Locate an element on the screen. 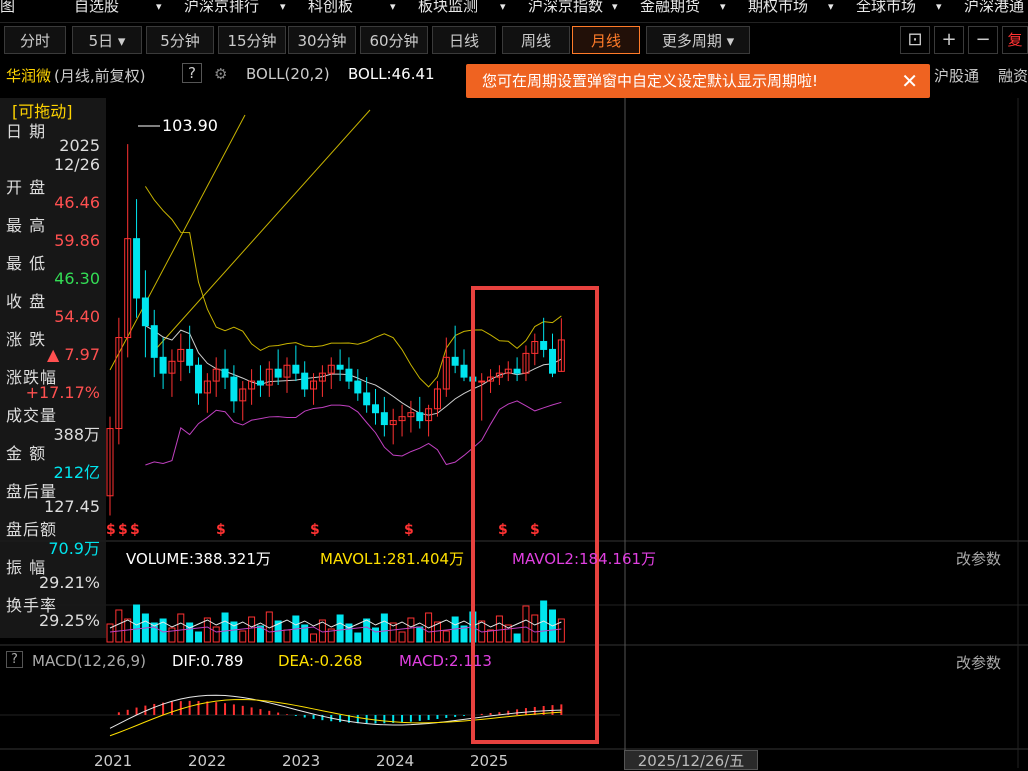 This screenshot has height=771, width=1028. close-value: 54.40 is located at coordinates (77, 316).